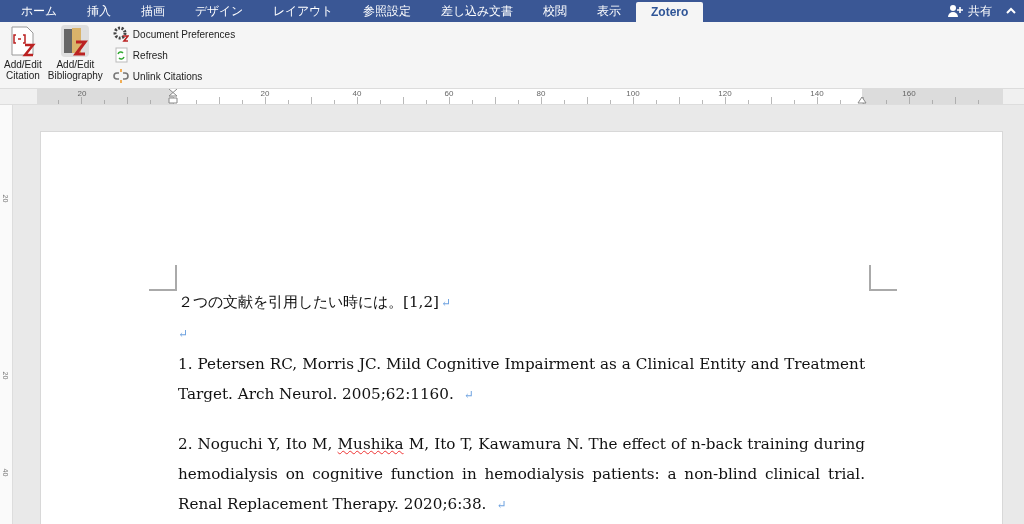  I want to click on ribbon-tab: 差し込み文書, so click(477, 11).